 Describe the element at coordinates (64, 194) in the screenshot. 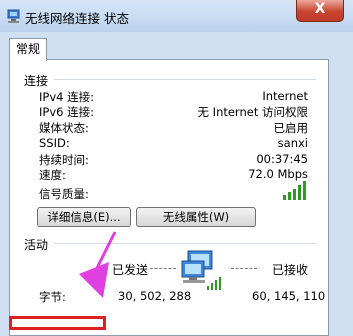

I see `signal-quality-label: 信号质量:` at that location.